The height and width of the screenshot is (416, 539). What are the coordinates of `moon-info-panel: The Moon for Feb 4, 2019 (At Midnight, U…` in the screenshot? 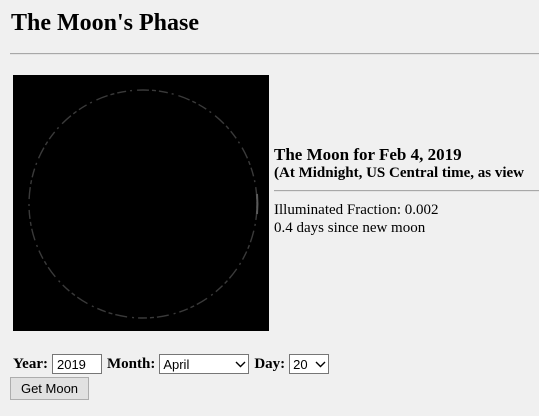 It's located at (406, 191).